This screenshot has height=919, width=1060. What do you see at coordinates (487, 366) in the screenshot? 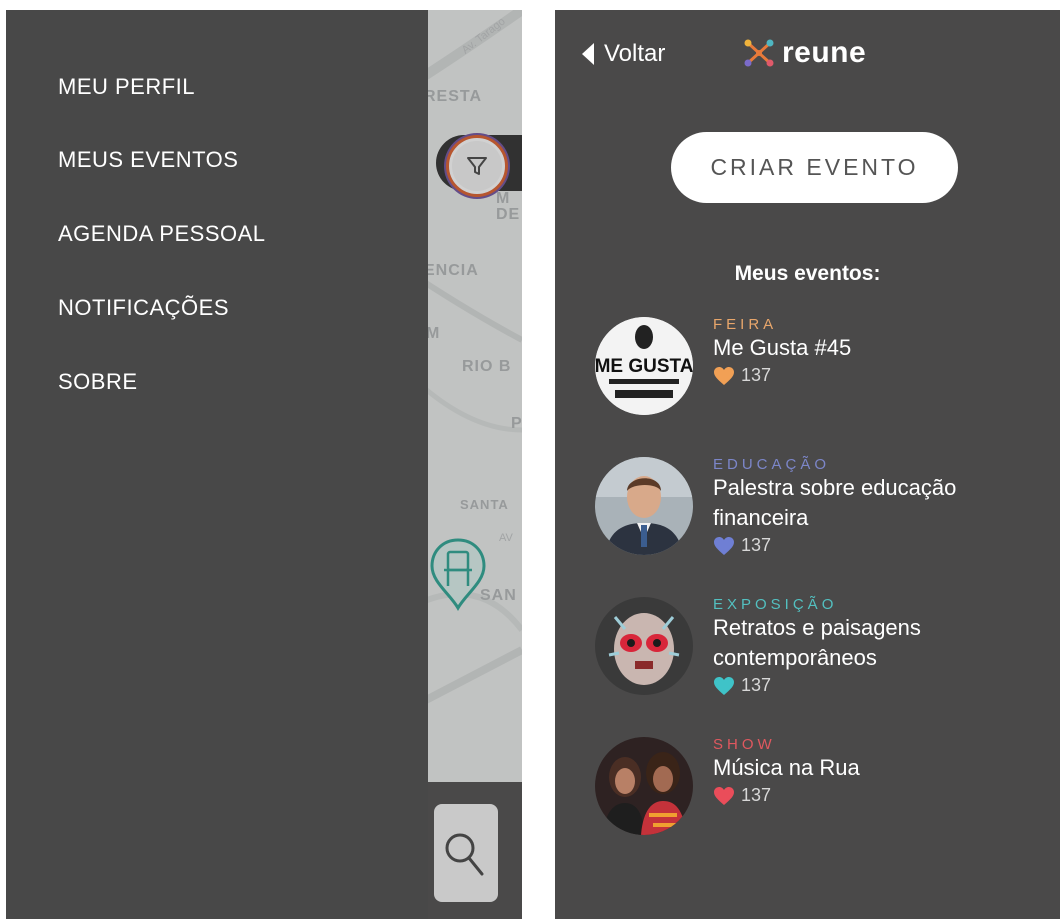
I see `map-label: RIO B` at bounding box center [487, 366].